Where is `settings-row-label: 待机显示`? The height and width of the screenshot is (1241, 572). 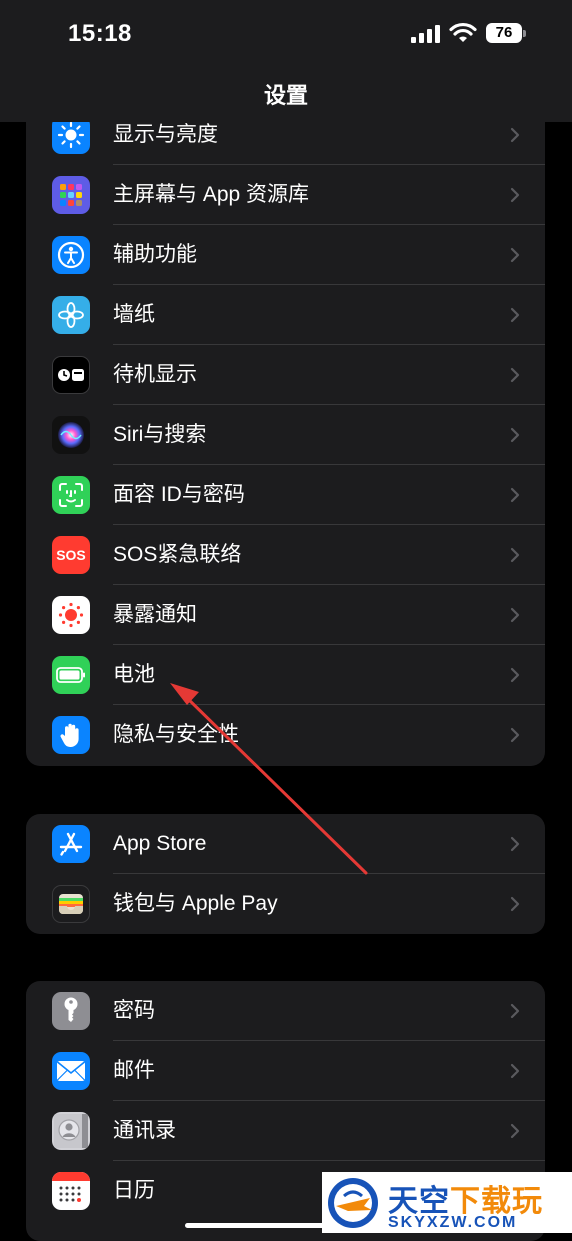
settings-row-label: 待机显示 is located at coordinates (155, 374).